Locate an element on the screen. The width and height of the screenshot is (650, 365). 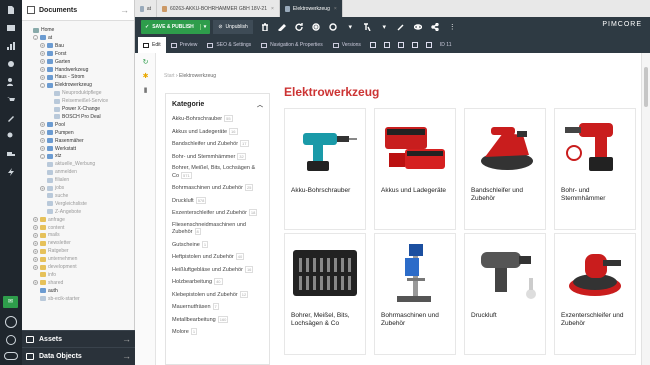
product-label: Akkus und Ladegeräte is located at coordinates (416, 191).